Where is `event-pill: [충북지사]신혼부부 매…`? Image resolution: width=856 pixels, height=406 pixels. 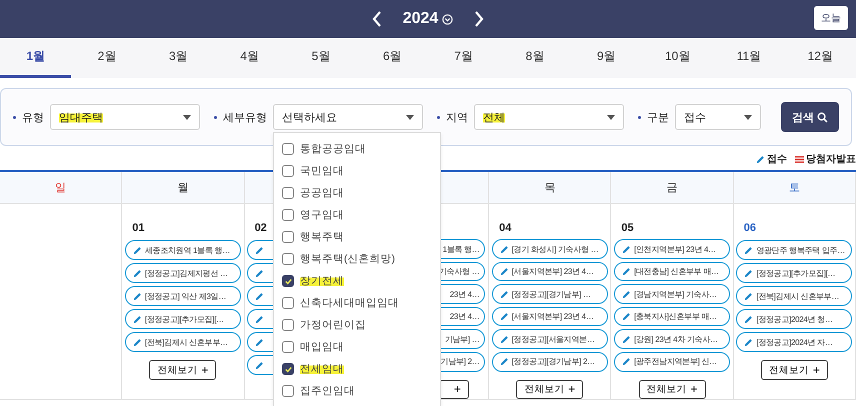 event-pill: [충북지사]신혼부부 매… is located at coordinates (672, 316).